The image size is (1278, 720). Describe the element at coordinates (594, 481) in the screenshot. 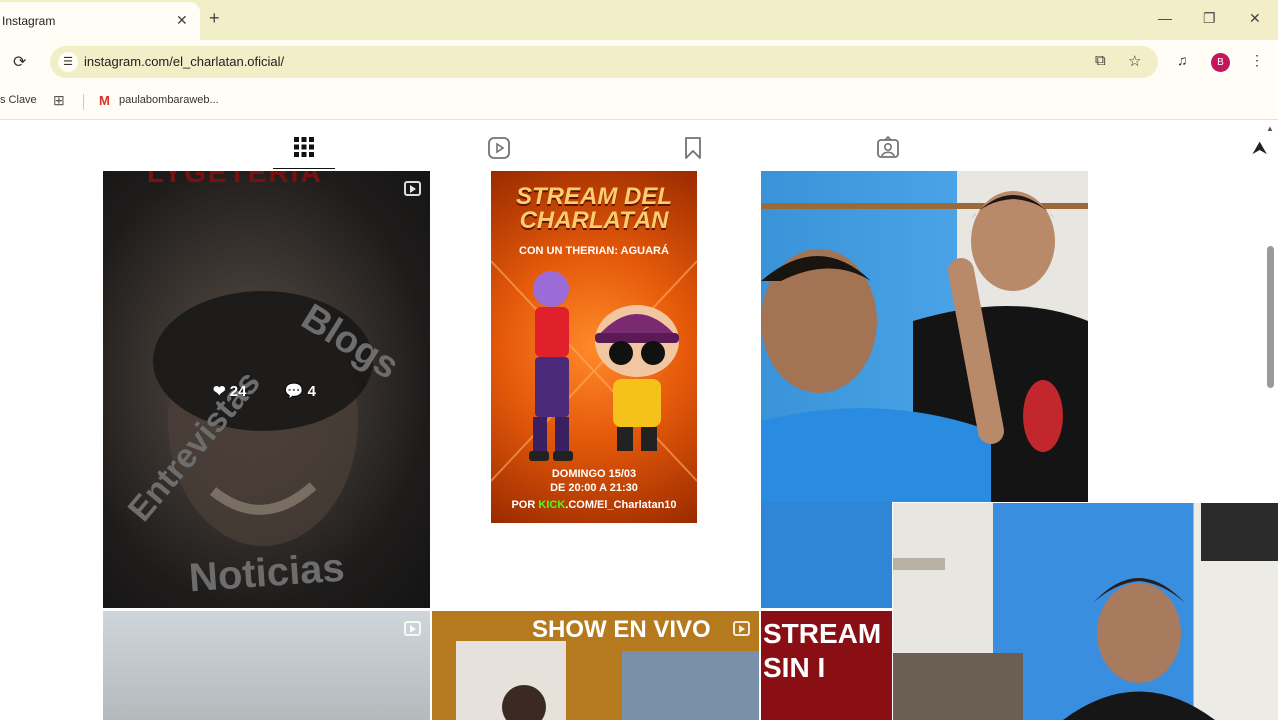

I see `post-2-date: DOMINGO 15/03 DE 20:00 A 21:30` at that location.